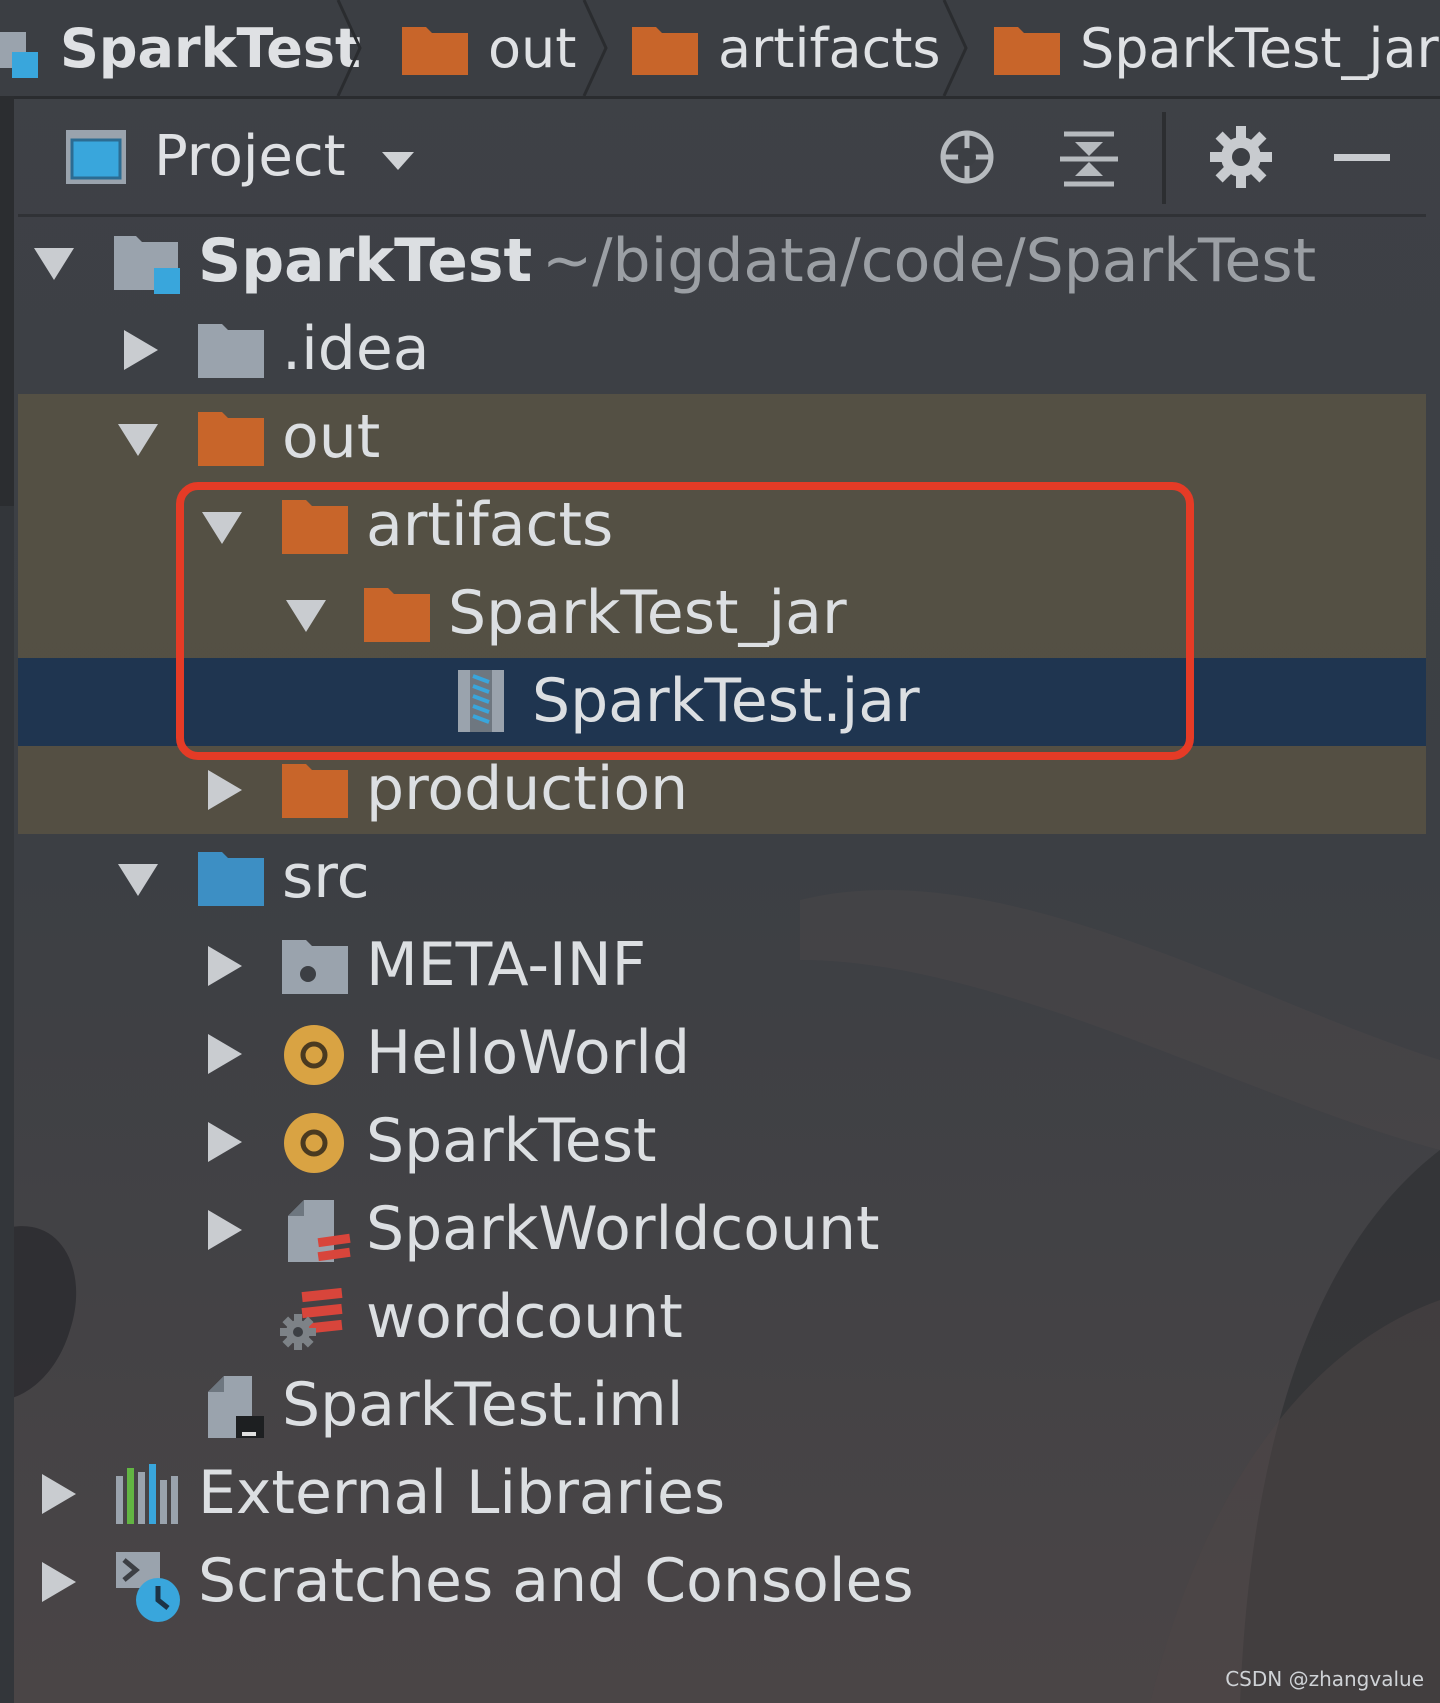 The image size is (1440, 1703). What do you see at coordinates (236, 1407) in the screenshot?
I see `iml-file-icon` at bounding box center [236, 1407].